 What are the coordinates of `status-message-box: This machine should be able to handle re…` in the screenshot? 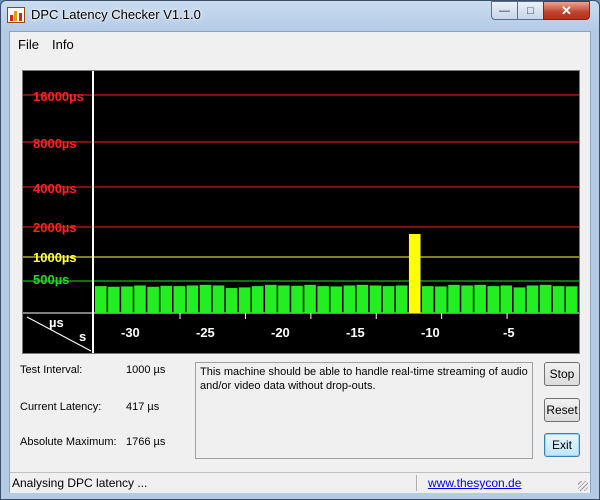 It's located at (364, 410).